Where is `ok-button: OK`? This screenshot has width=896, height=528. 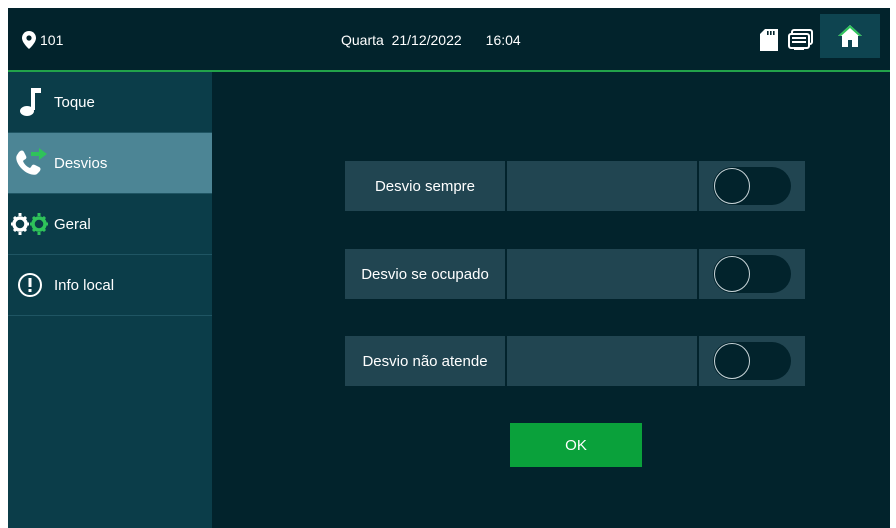
ok-button: OK is located at coordinates (576, 445).